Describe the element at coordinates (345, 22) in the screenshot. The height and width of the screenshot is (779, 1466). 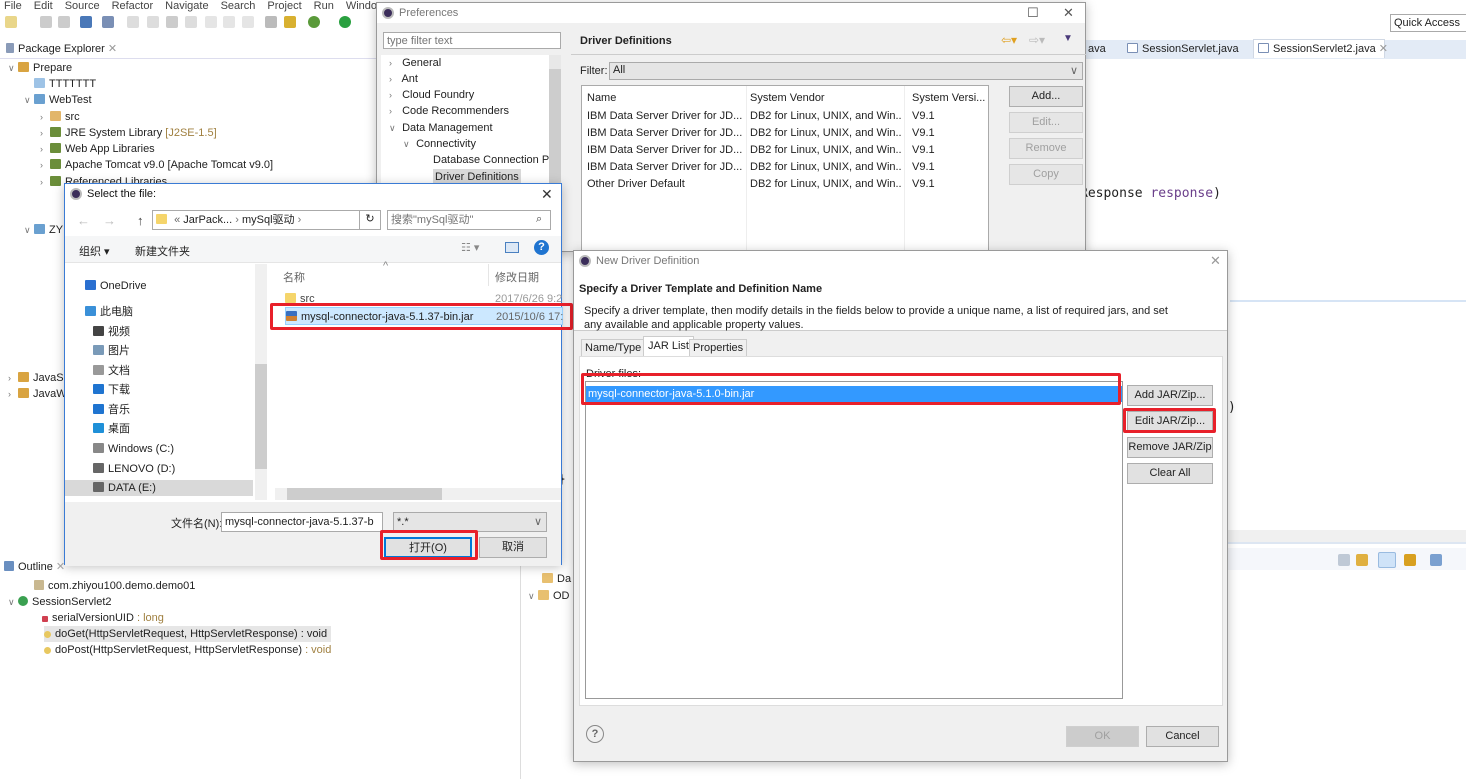
I see `run-icon` at that location.